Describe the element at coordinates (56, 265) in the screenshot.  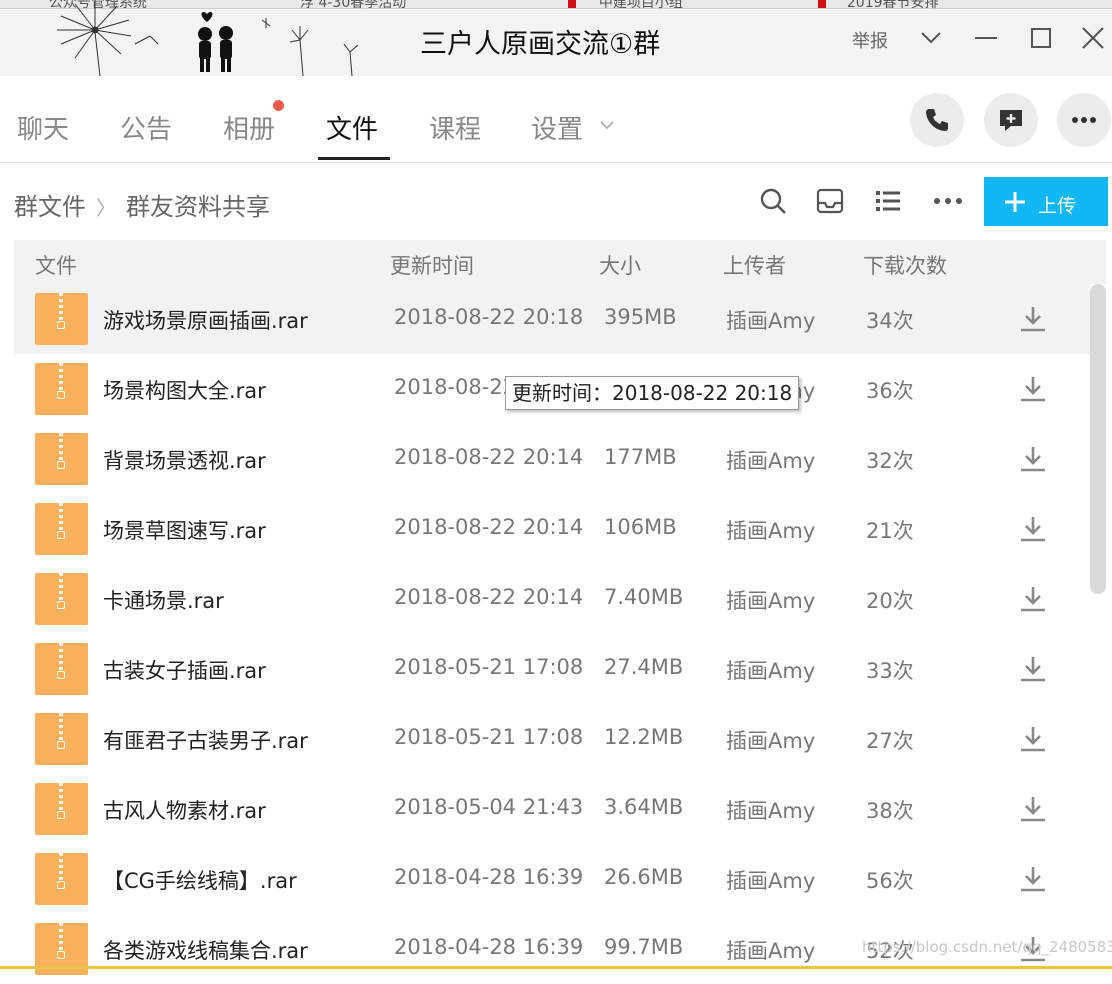
I see `column-header-file: 文件` at that location.